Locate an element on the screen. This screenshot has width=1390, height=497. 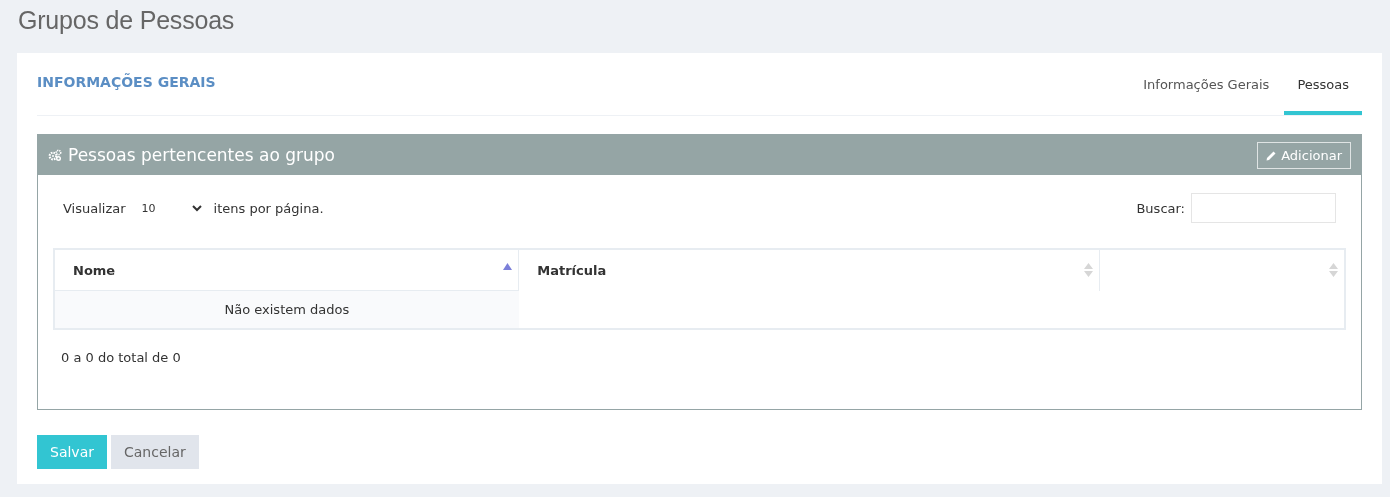
page-size-label: itens por página. is located at coordinates (268, 208).